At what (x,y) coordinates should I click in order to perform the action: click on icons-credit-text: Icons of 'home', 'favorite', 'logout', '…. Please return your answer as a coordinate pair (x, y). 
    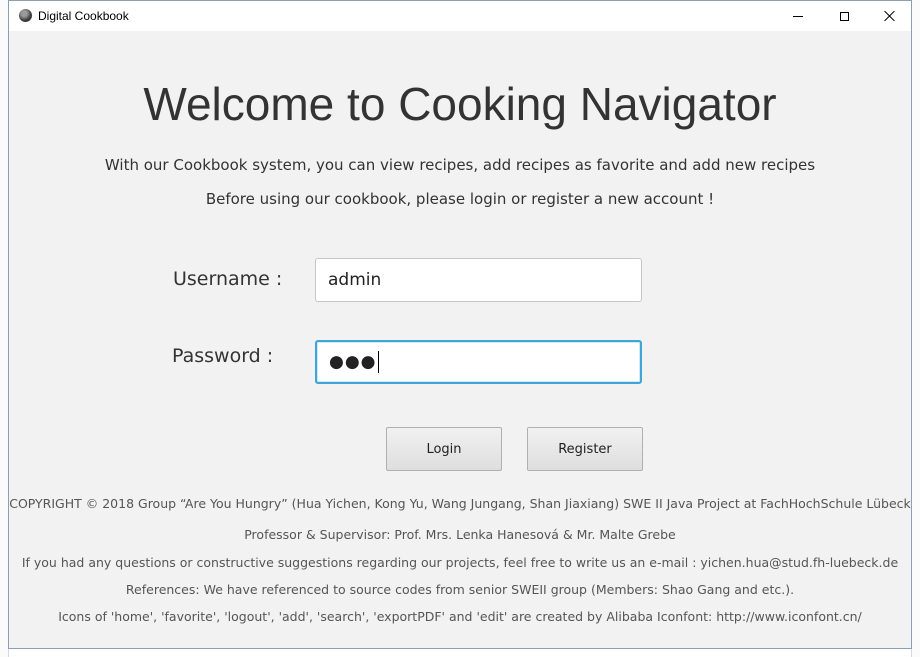
    Looking at the image, I should click on (460, 616).